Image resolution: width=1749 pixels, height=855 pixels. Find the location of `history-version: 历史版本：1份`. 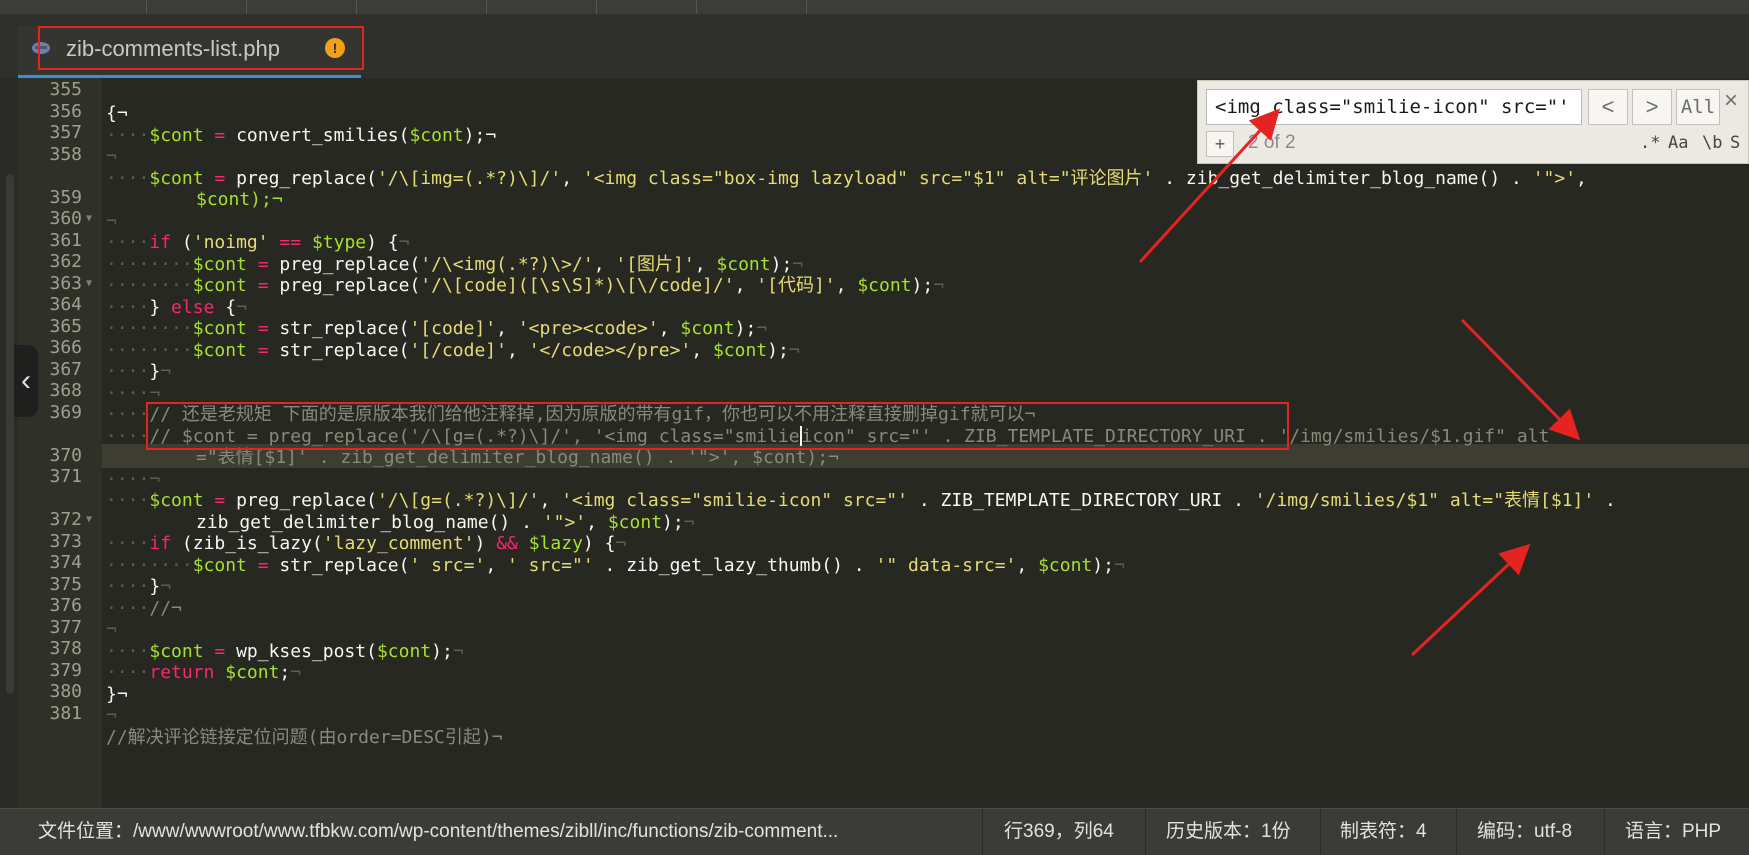

history-version: 历史版本：1份 is located at coordinates (1228, 832).